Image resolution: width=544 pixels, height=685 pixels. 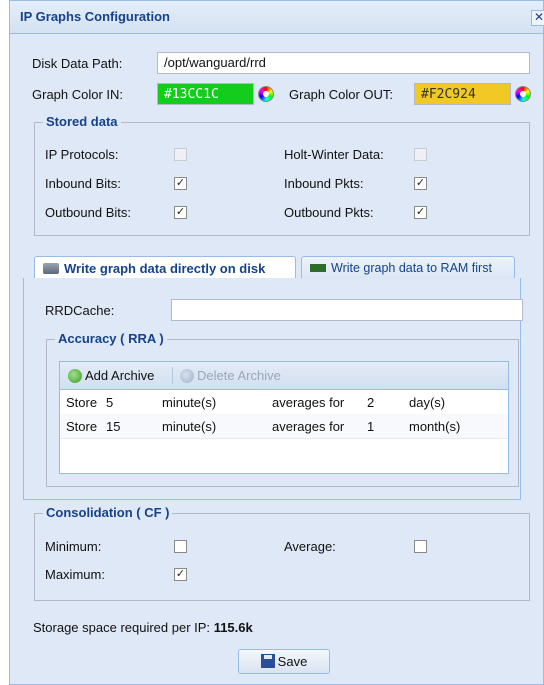 I want to click on graph-color-in-label: Graph Color IN:, so click(x=78, y=94).